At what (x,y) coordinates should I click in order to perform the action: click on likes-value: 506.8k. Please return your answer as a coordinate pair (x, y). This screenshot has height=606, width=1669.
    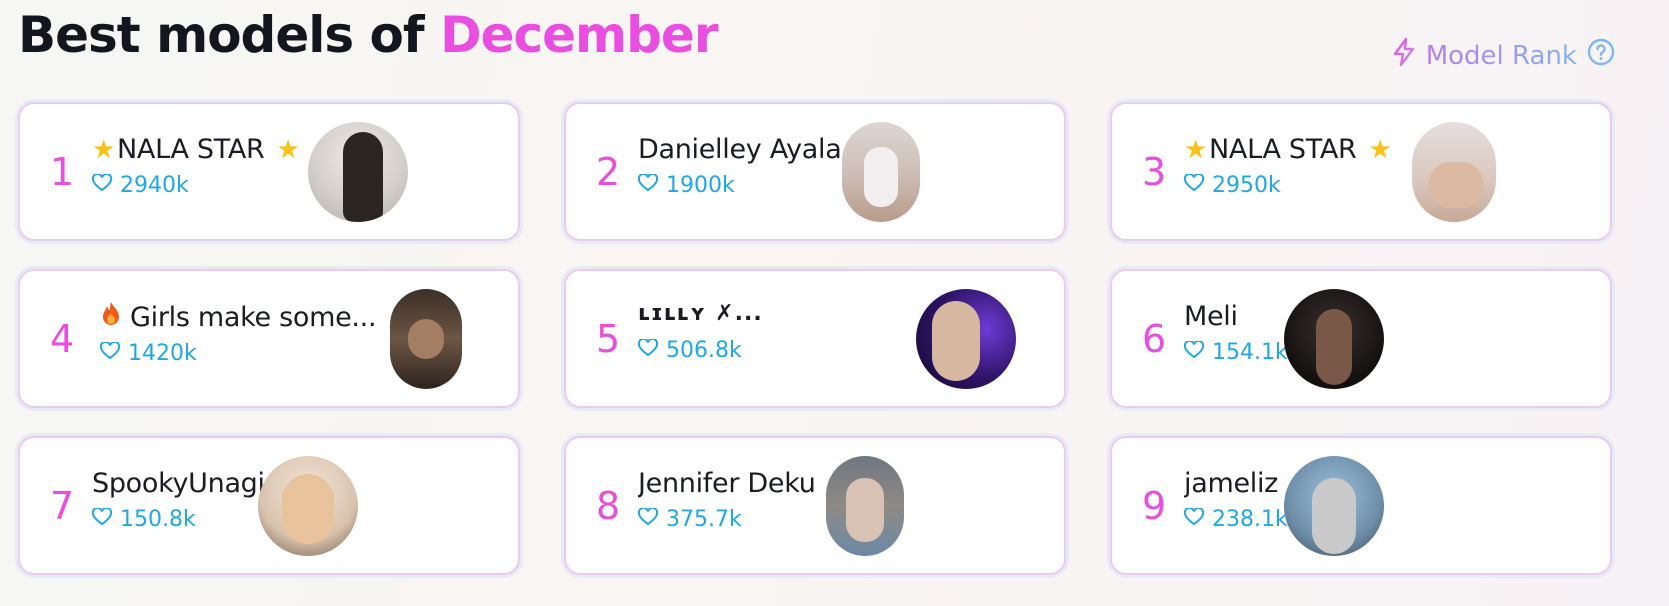
    Looking at the image, I should click on (704, 350).